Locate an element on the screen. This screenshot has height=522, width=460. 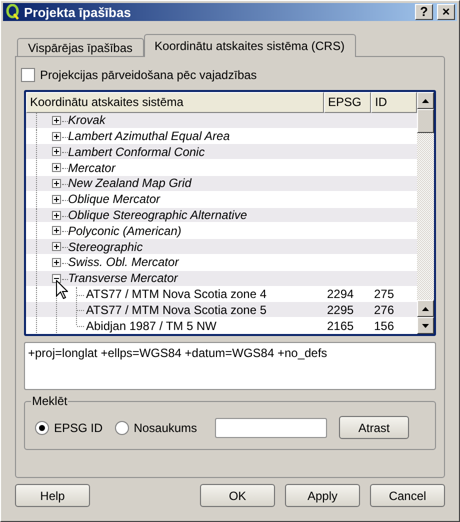
collapse-icon is located at coordinates (56, 278).